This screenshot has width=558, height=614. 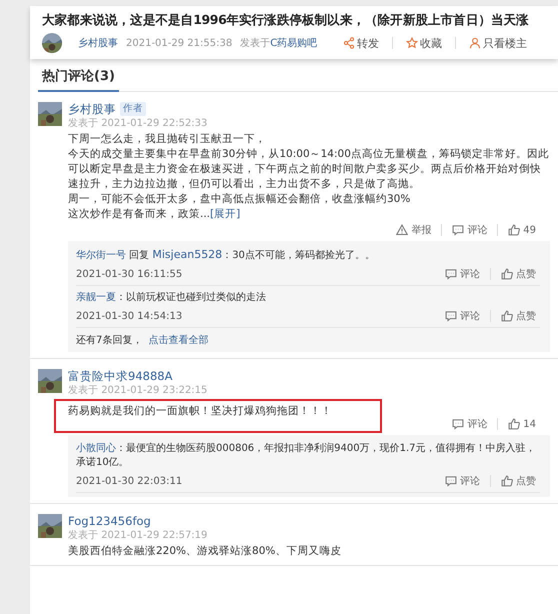 I want to click on comment-text: 这次炒作是有备而来，政策...[展开], so click(x=155, y=214).